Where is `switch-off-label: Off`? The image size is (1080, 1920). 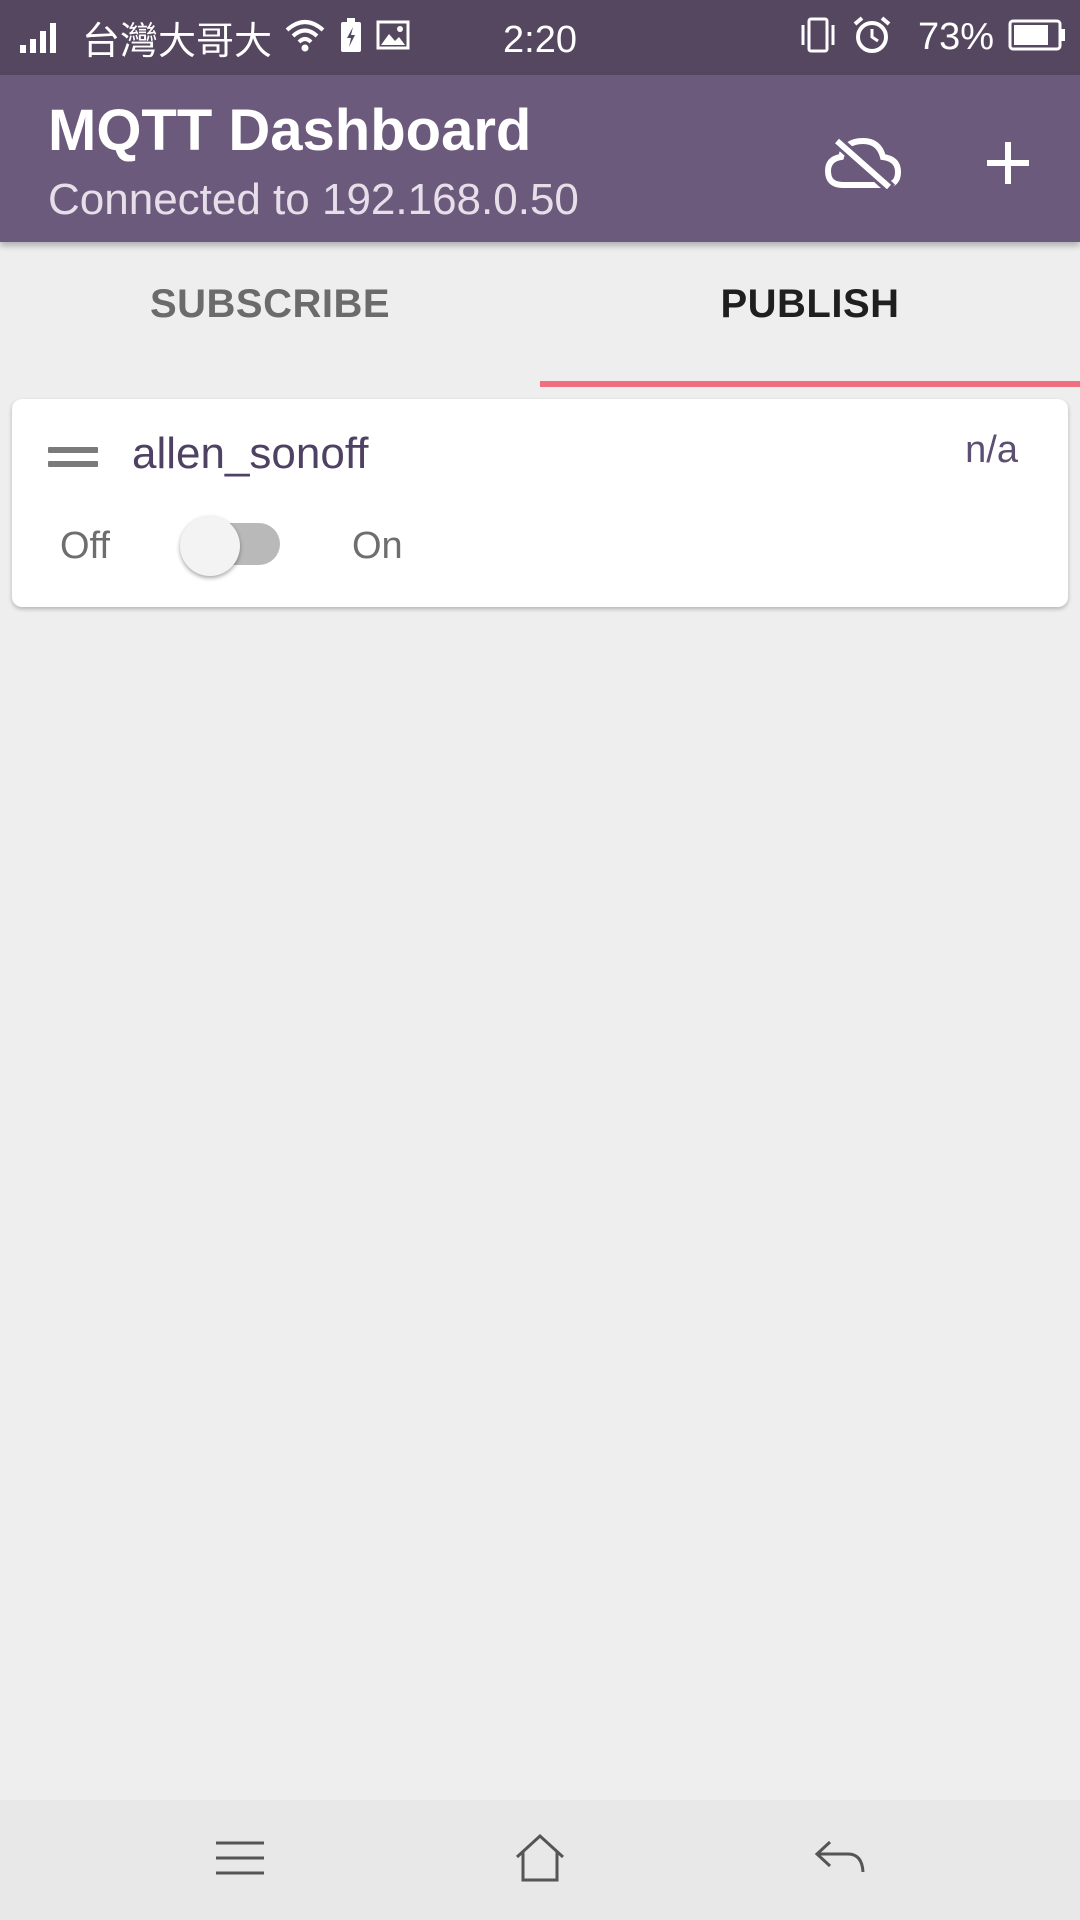 switch-off-label: Off is located at coordinates (85, 546).